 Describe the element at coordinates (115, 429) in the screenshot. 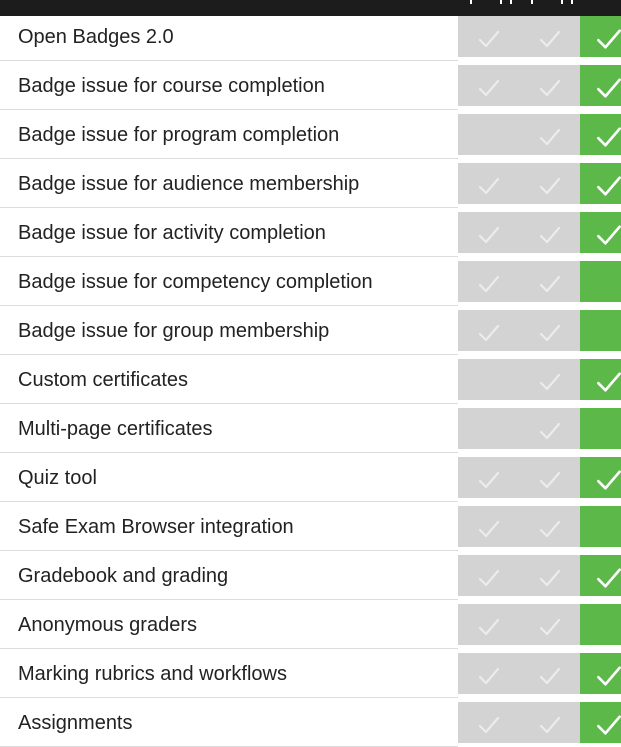

I see `feature-label: Multi-page certificates` at that location.